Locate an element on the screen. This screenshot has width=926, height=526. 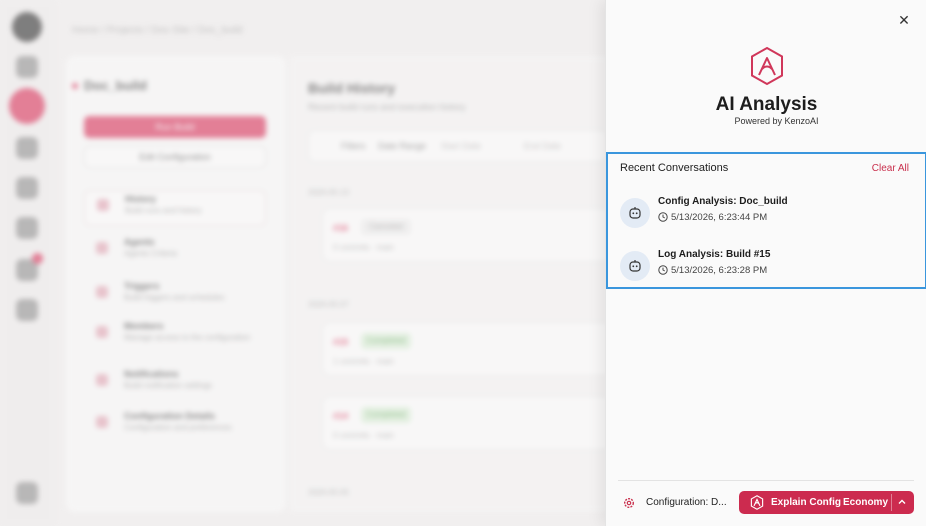
end-date-input: End Date is located at coordinates (543, 146).